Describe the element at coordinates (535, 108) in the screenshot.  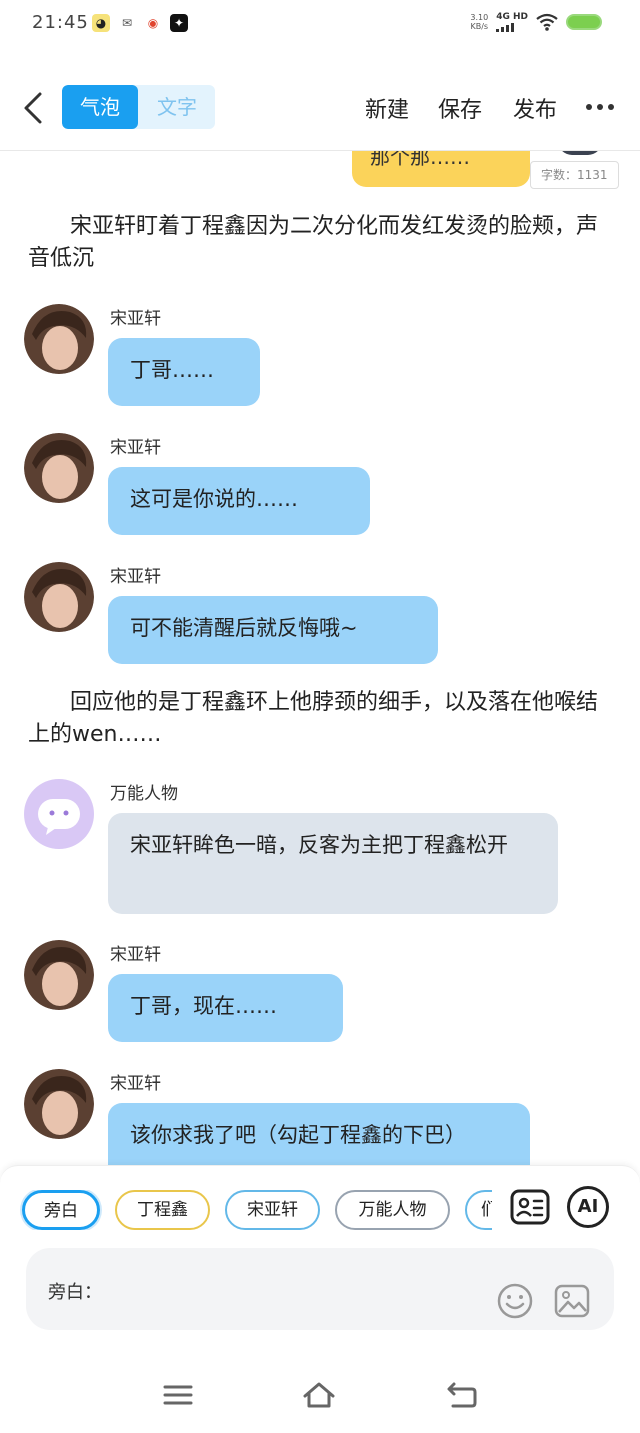
I see `publish-button: 发布` at that location.